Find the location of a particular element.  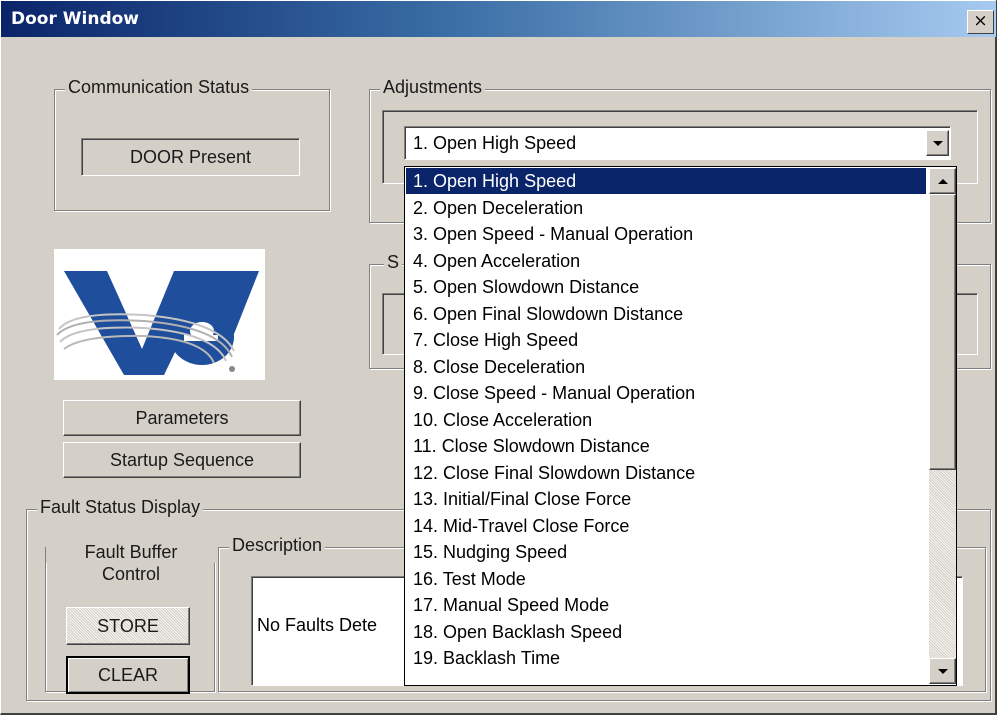

dropdown-option: 10. Close Acceleration is located at coordinates (666, 420).